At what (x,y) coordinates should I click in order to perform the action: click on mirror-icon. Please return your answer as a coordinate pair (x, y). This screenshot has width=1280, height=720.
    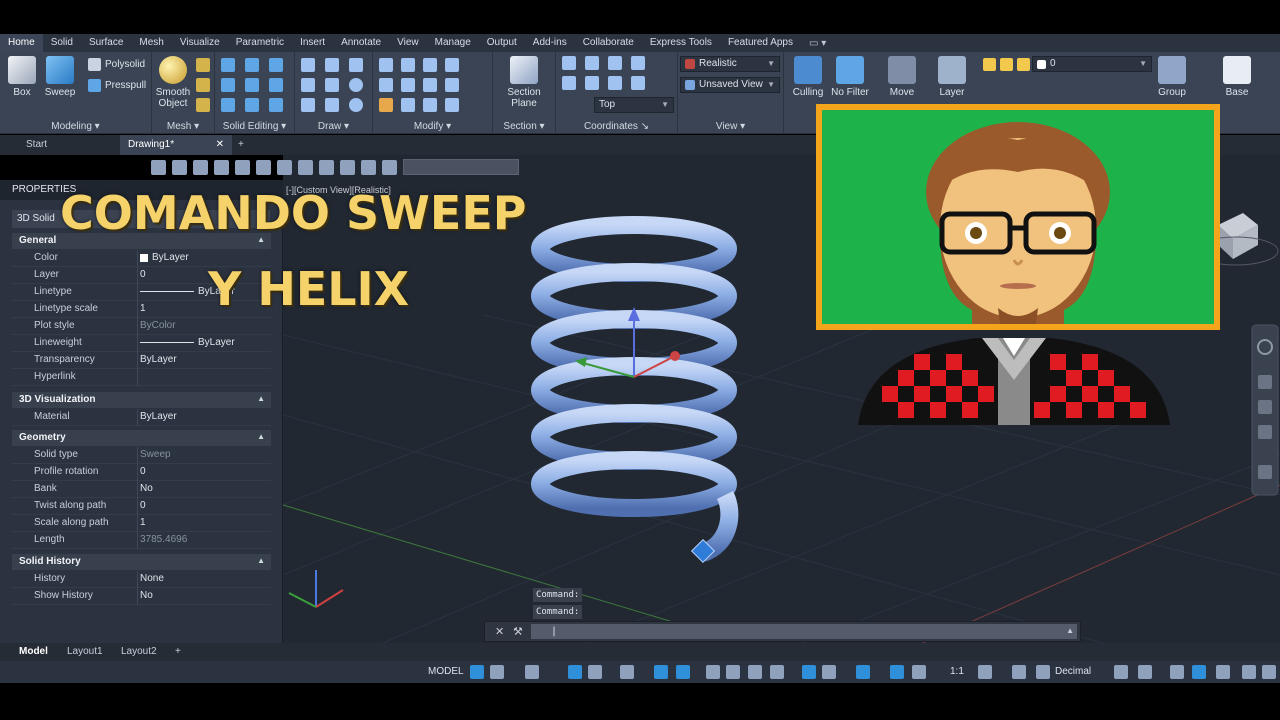
    Looking at the image, I should click on (408, 85).